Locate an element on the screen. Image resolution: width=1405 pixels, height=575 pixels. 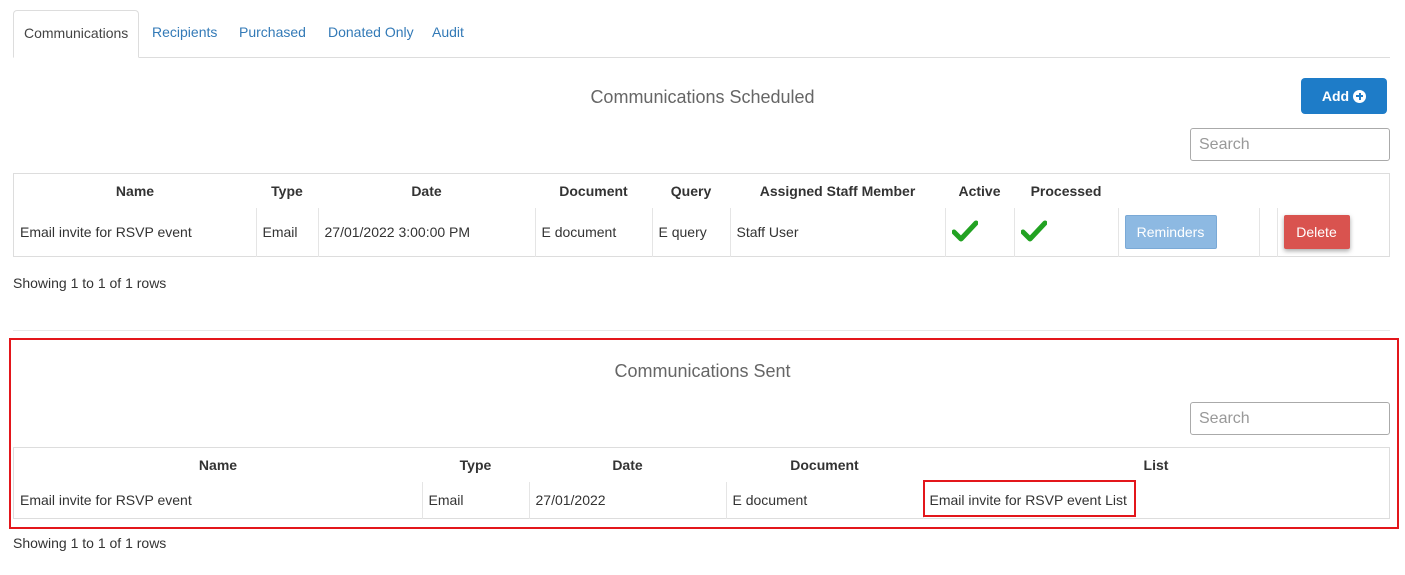
cell-date: 27/01/2022 is located at coordinates (627, 500).